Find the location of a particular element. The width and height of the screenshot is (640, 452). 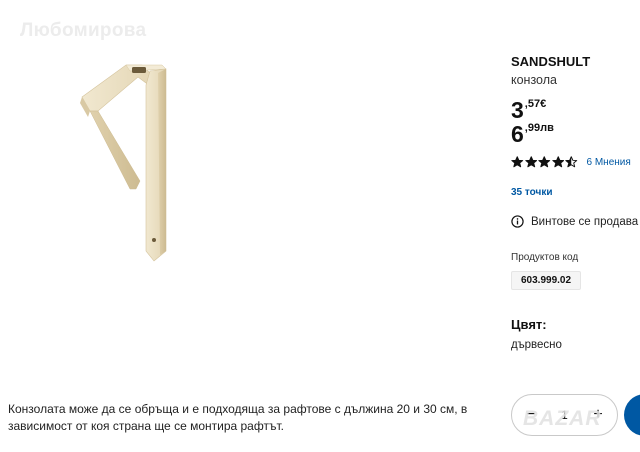

rating-stars is located at coordinates (545, 162).